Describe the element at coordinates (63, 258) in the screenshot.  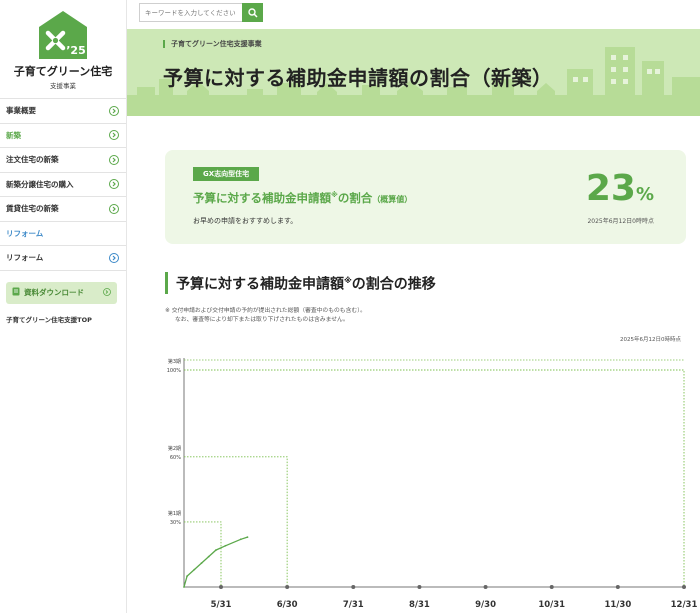
I see `sidebar-item-reform: リフォーム` at that location.